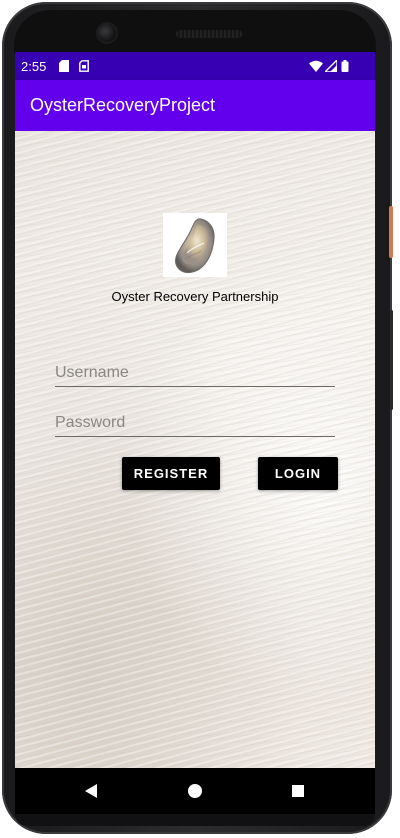 The width and height of the screenshot is (400, 838). I want to click on register-button: REGISTER, so click(171, 473).